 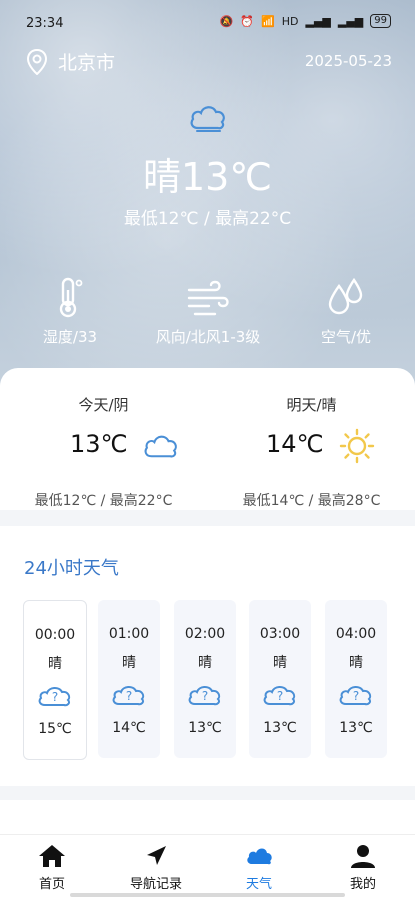 What do you see at coordinates (55, 635) in the screenshot?
I see `hour-time: 00:00` at bounding box center [55, 635].